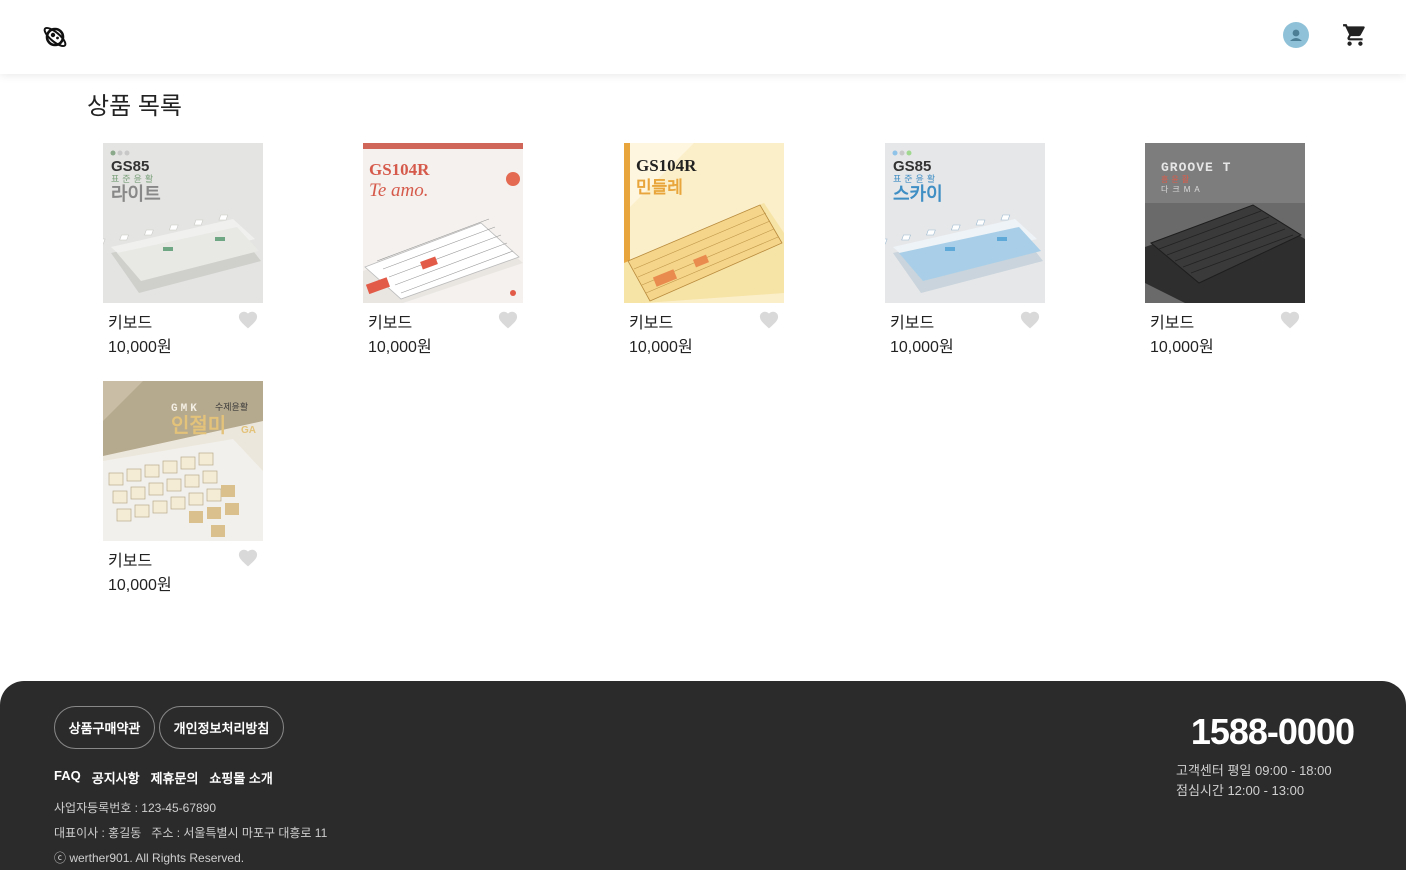 The image size is (1406, 870). Describe the element at coordinates (918, 194) in the screenshot. I see `thumb-name: 스카이` at that location.